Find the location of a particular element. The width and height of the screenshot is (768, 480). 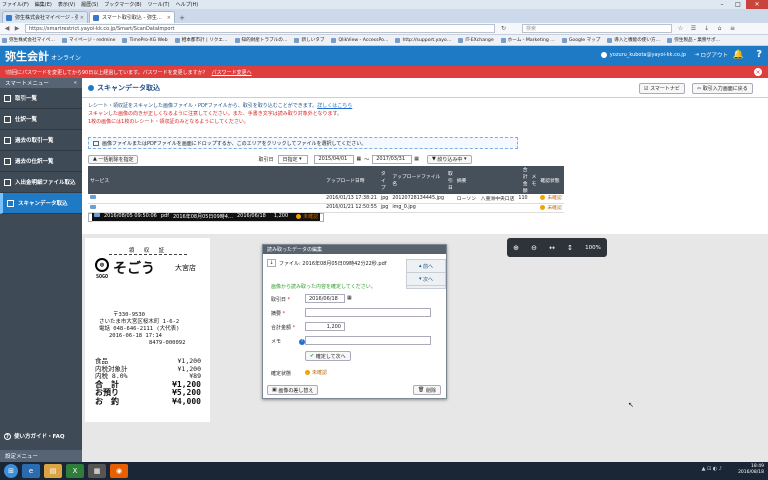

amount-input: 1,200 is located at coordinates (325, 326).